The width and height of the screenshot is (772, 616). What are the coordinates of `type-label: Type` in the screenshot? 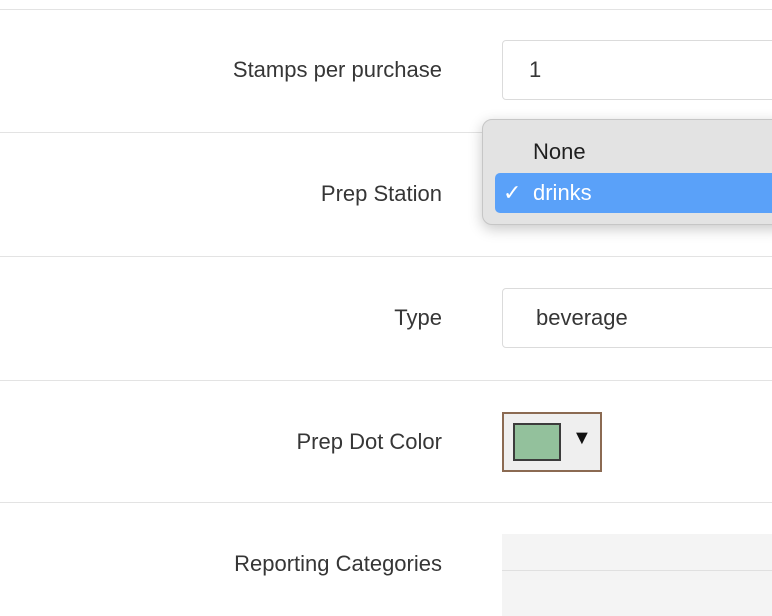 It's located at (418, 317).